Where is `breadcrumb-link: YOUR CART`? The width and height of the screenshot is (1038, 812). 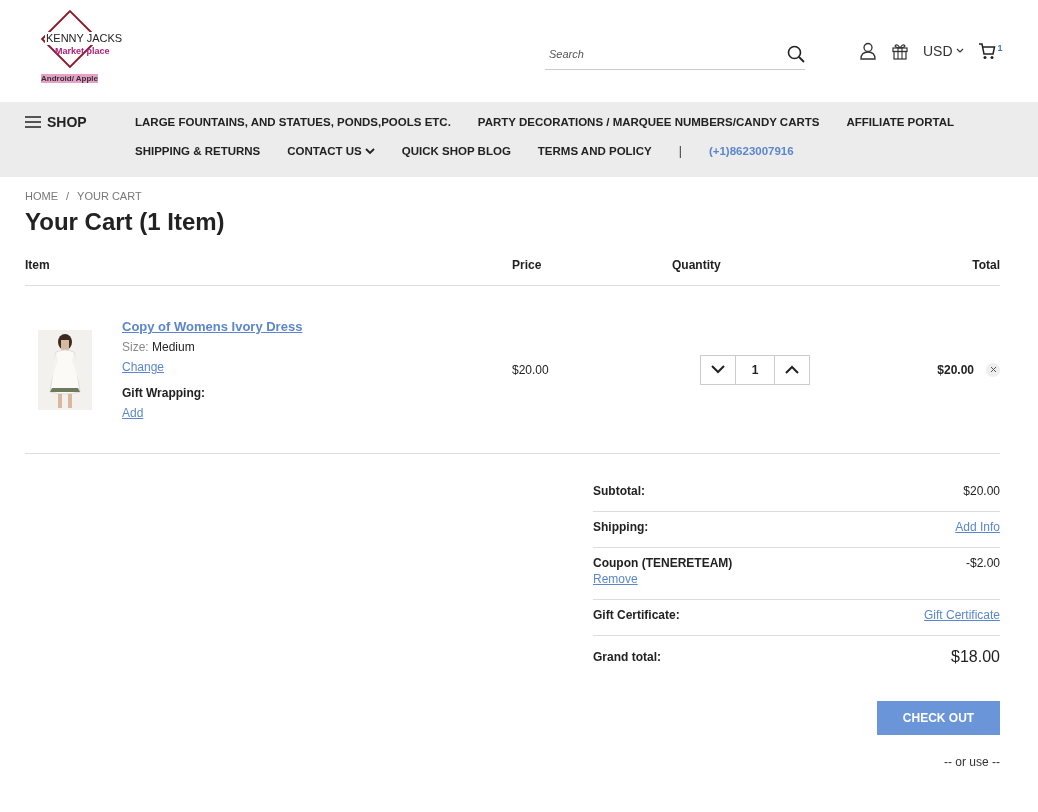
breadcrumb-link: YOUR CART is located at coordinates (109, 196).